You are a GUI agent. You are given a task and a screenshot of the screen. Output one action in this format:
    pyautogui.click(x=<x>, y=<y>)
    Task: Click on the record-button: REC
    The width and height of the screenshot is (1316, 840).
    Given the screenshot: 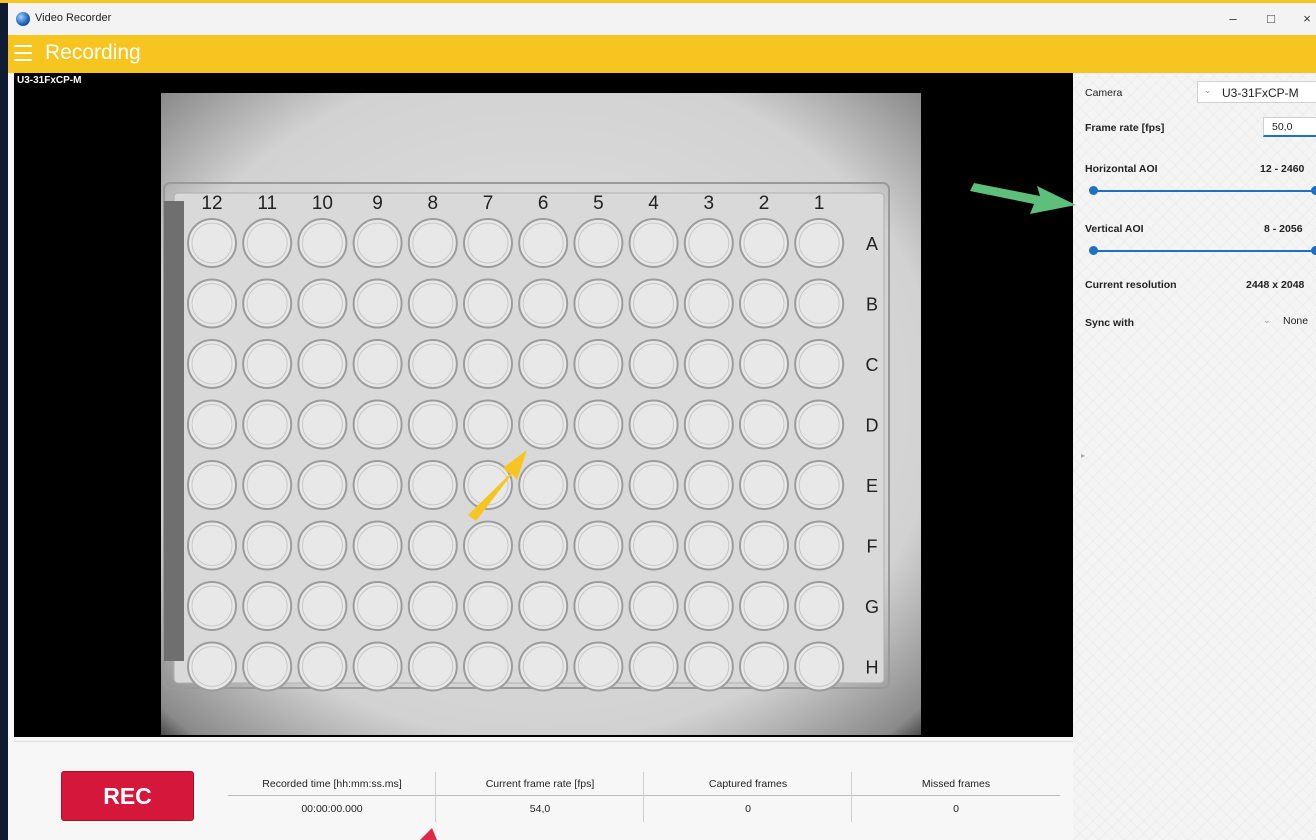 What is the action you would take?
    pyautogui.click(x=127, y=796)
    